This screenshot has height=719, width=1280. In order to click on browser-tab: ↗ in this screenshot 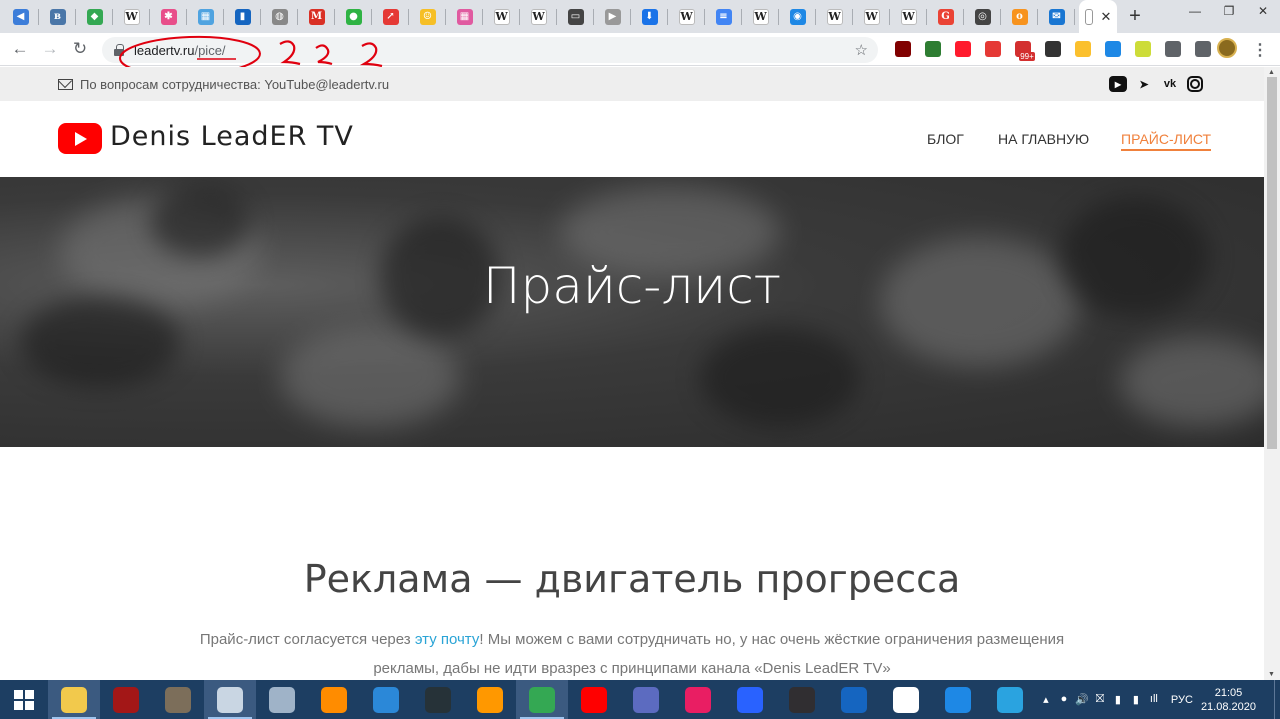, I will do `click(390, 16)`.